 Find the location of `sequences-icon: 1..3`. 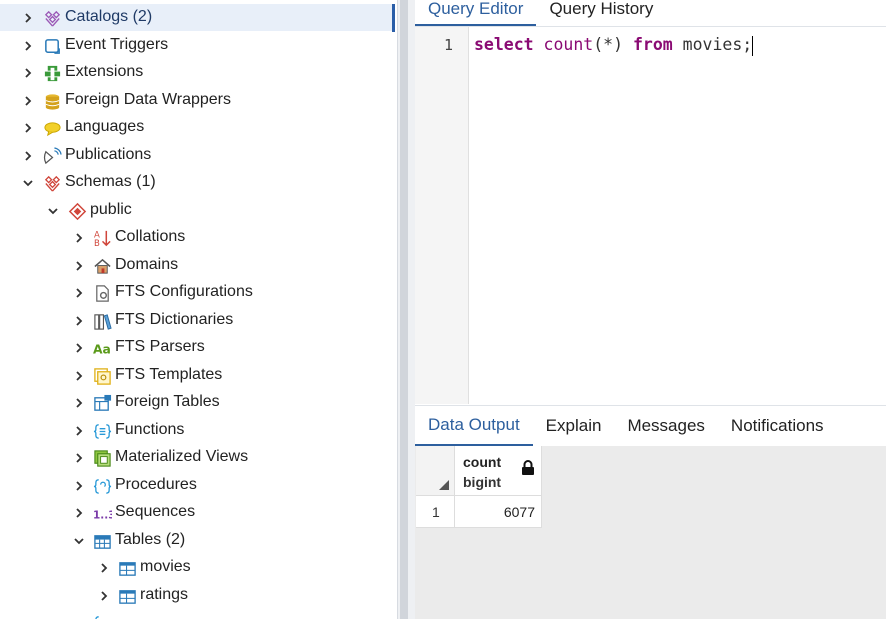

sequences-icon: 1..3 is located at coordinates (102, 513).